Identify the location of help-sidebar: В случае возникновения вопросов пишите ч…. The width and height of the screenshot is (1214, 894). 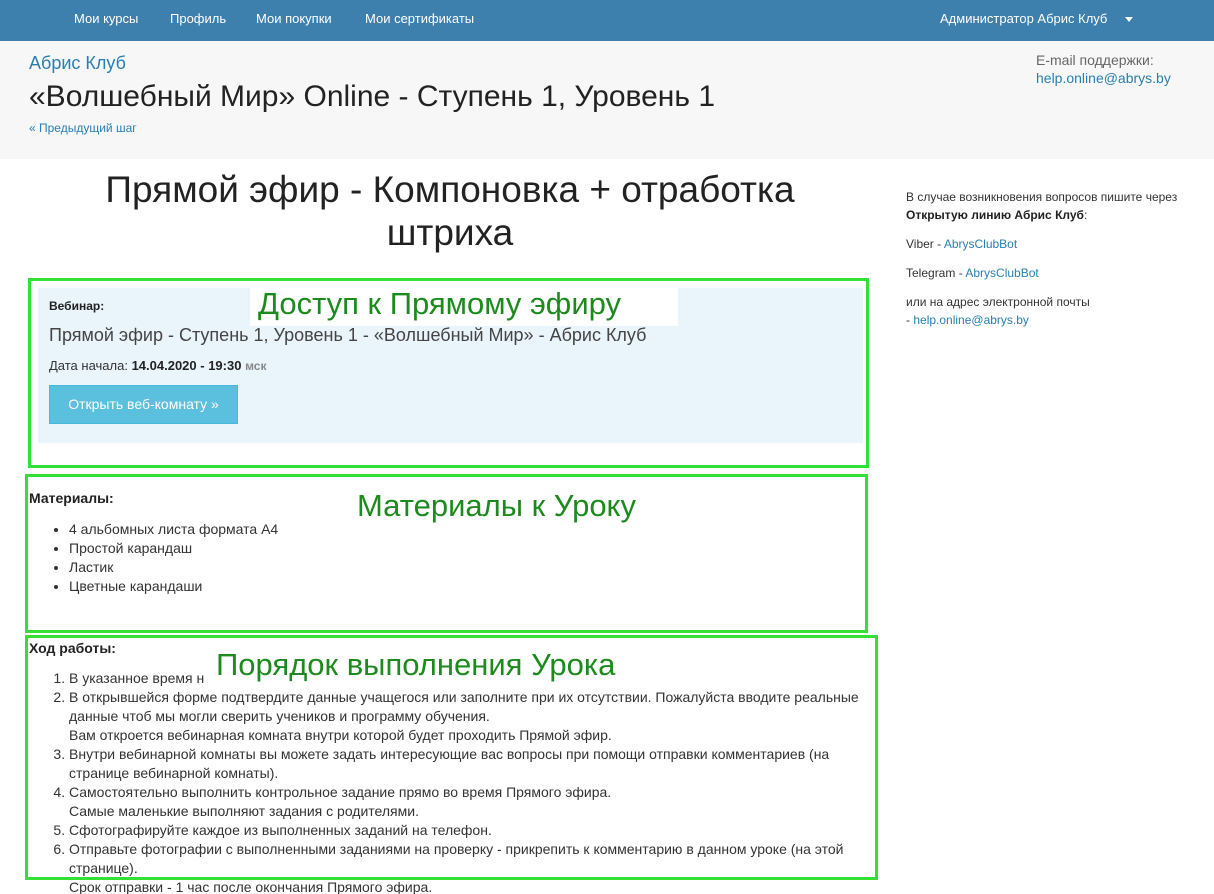
(1051, 264).